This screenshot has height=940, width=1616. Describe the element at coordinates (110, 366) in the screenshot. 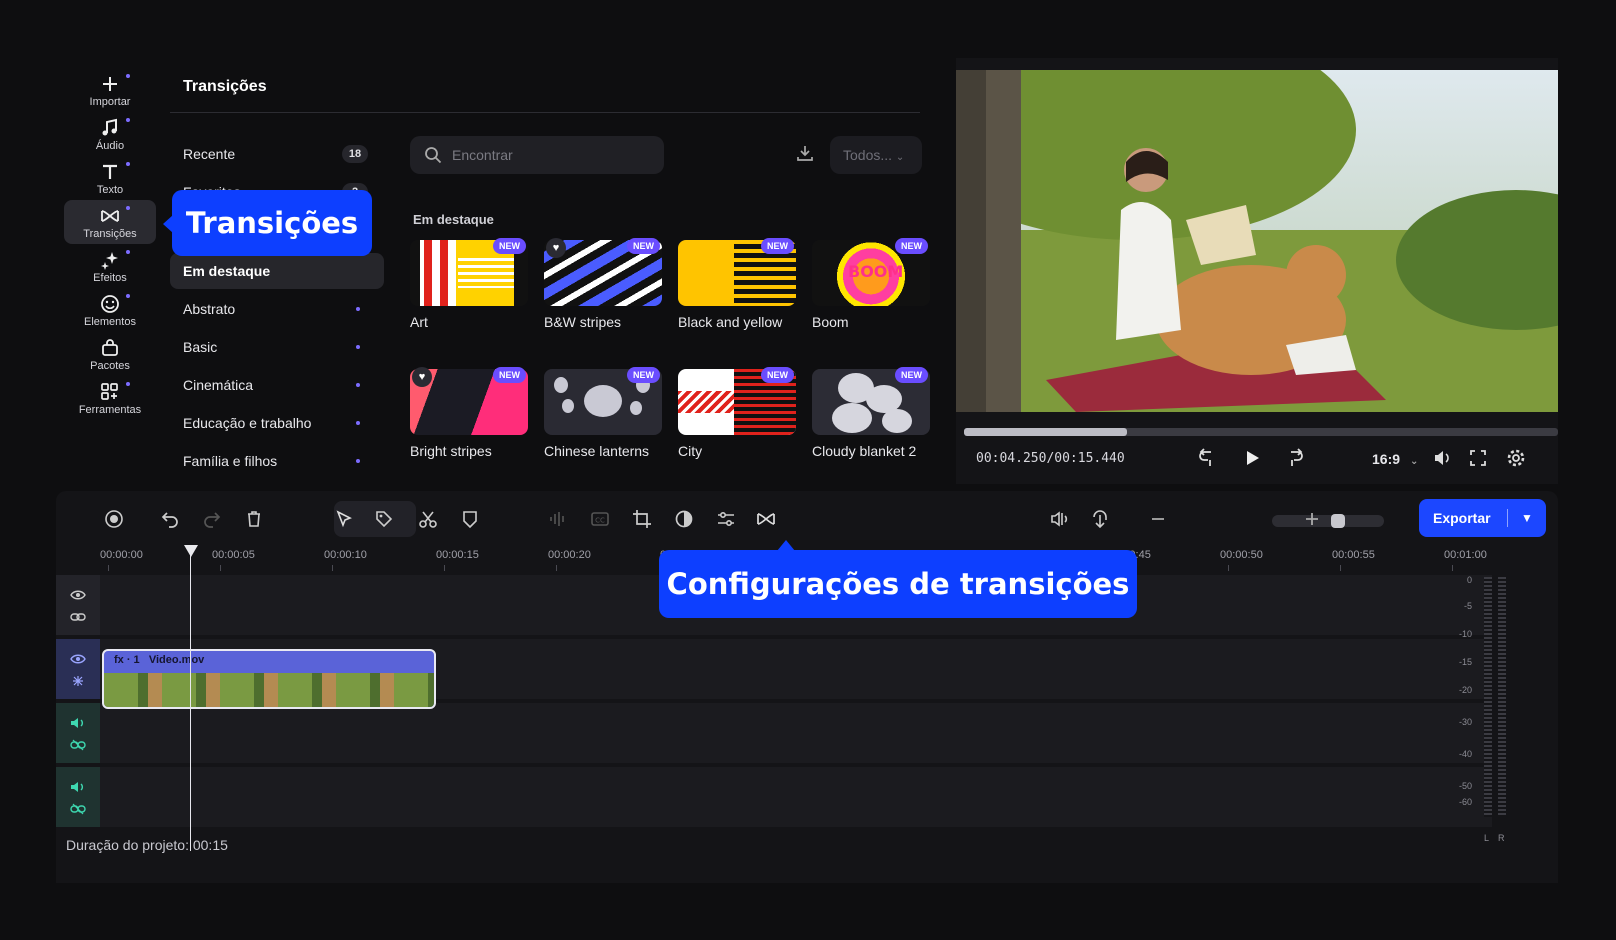

I see `rail-label: Pacotes` at that location.